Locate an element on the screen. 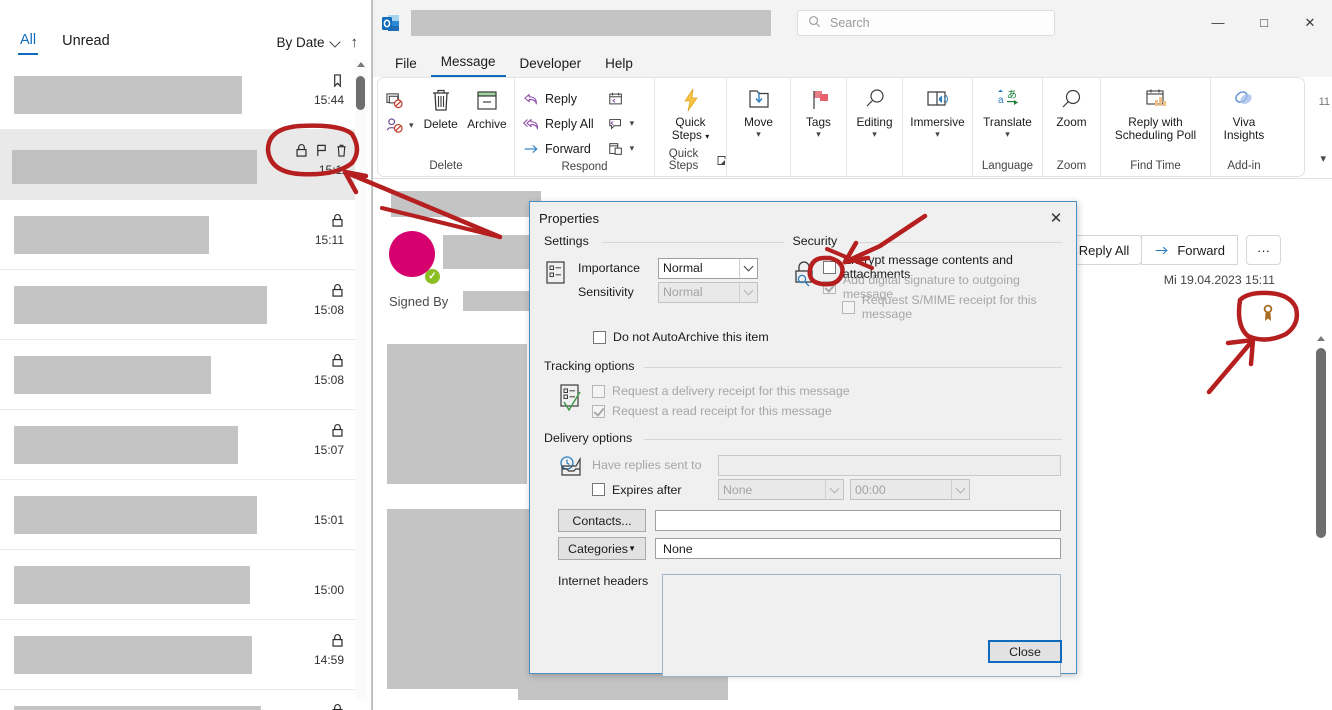 The height and width of the screenshot is (710, 1332). message-list-item: 15:44 is located at coordinates (178, 95).